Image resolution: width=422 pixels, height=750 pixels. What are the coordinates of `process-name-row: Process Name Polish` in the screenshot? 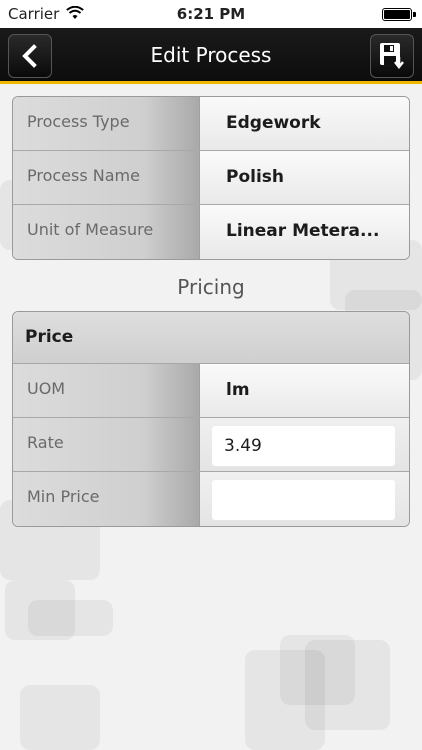 It's located at (211, 178).